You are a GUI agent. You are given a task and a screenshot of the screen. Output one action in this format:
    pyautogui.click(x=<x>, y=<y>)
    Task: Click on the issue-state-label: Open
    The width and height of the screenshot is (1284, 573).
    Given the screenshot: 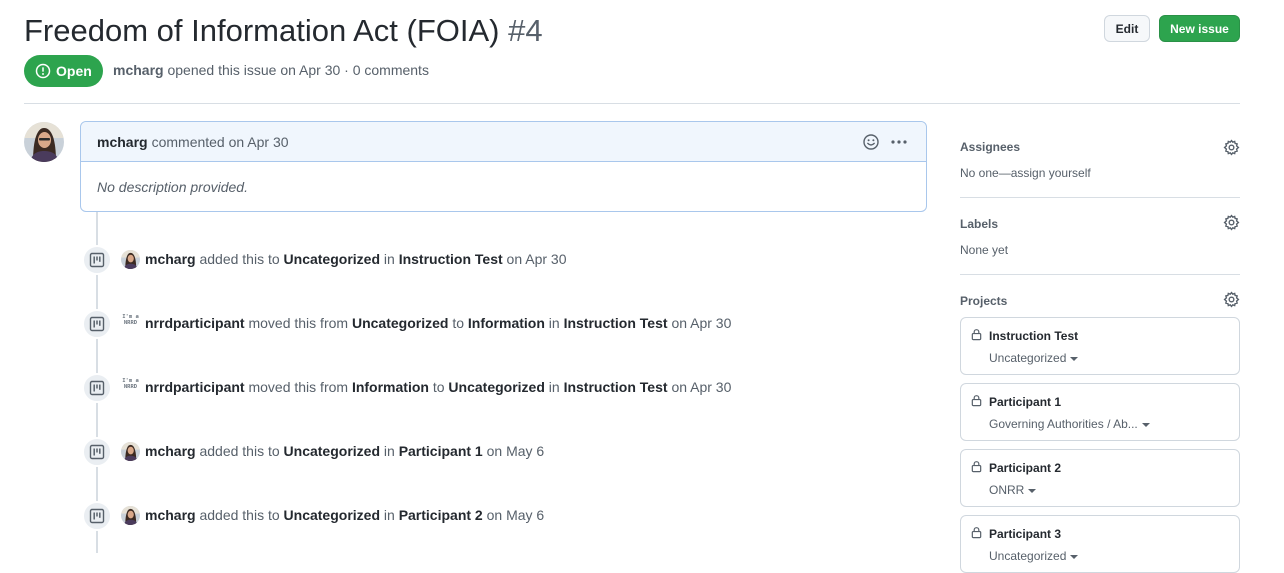 What is the action you would take?
    pyautogui.click(x=74, y=71)
    